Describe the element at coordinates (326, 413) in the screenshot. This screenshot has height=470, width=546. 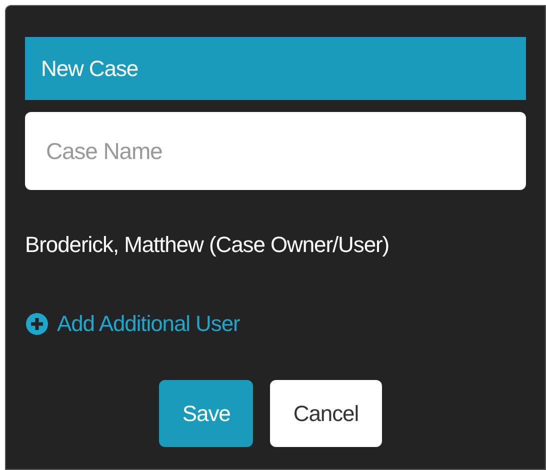
I see `cancel-button: Cancel` at that location.